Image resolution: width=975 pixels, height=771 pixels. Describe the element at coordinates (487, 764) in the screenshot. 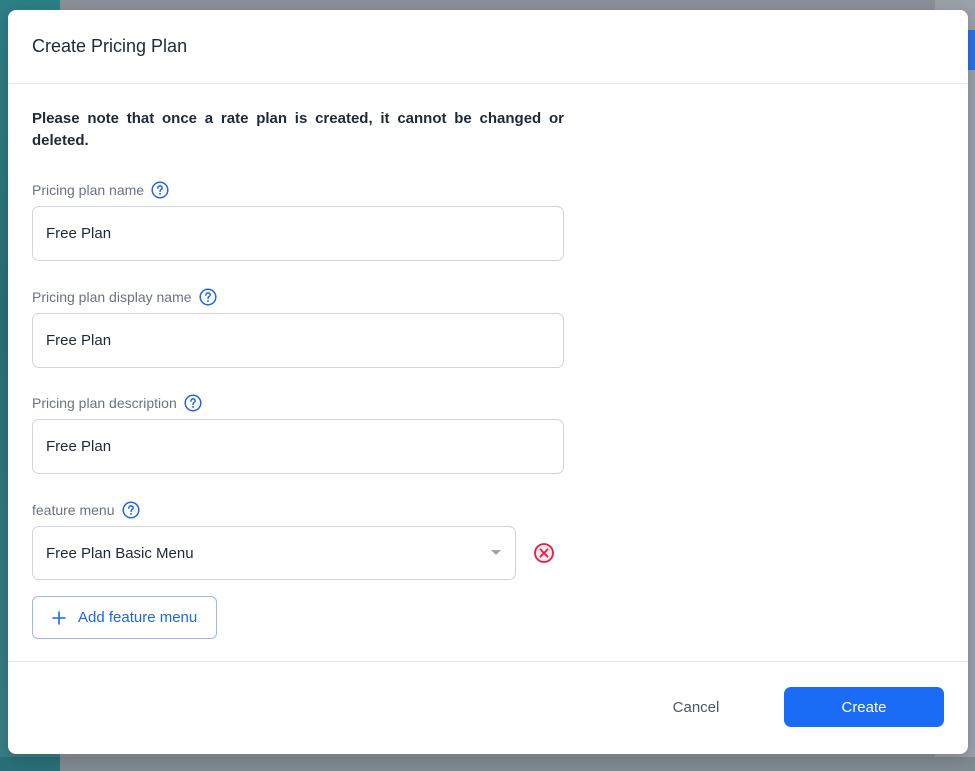

I see `backdrop-bottom` at that location.